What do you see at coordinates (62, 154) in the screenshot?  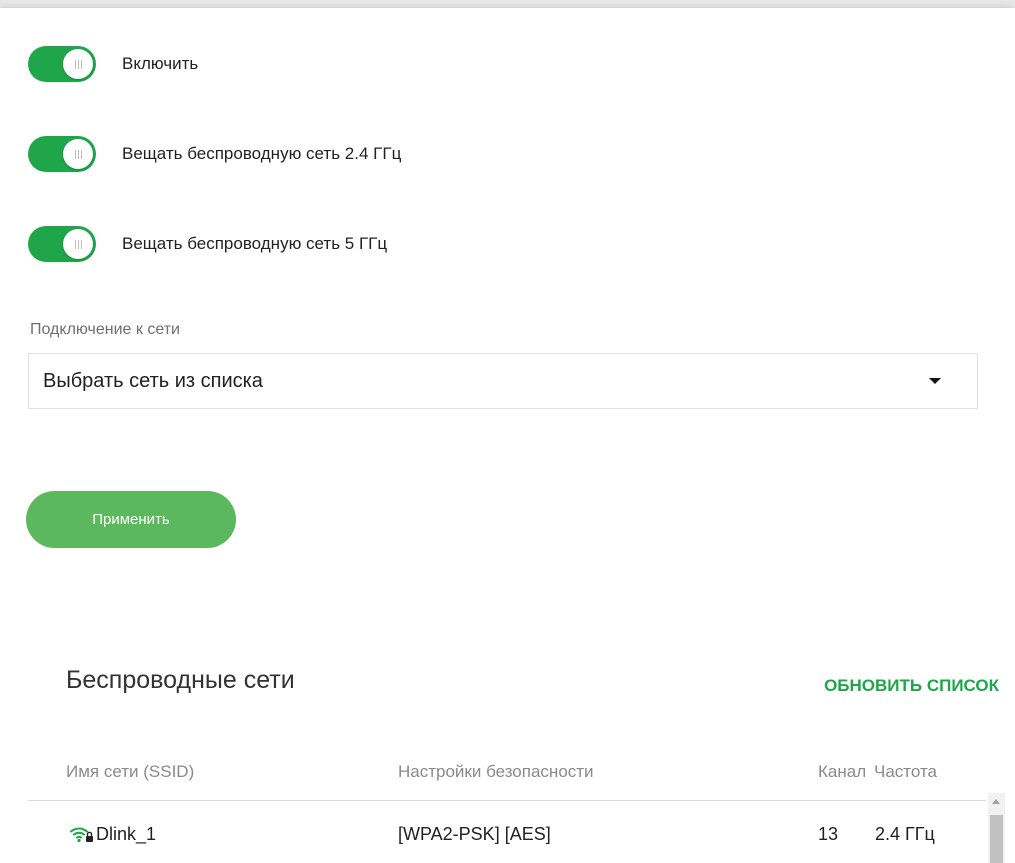 I see `broadcast-24-toggle` at bounding box center [62, 154].